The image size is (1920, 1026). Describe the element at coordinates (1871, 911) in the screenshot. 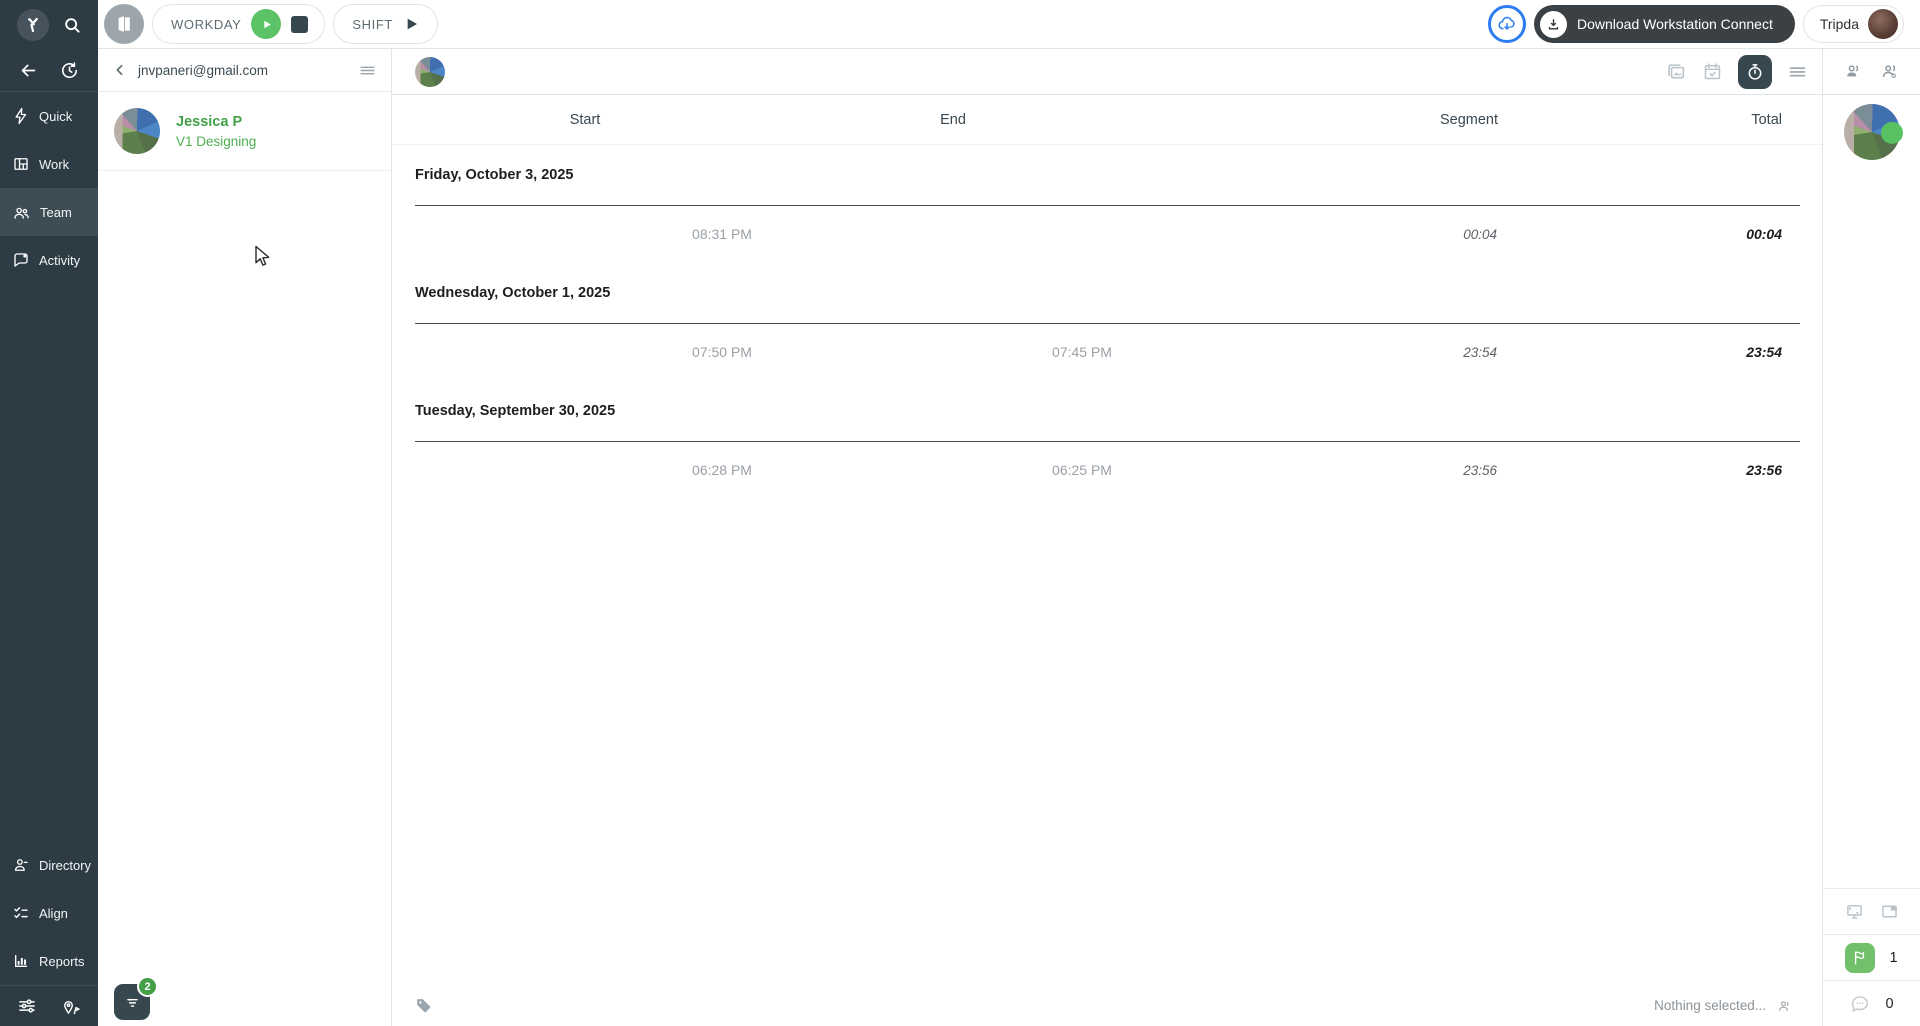

I see `screen-tools-row` at that location.